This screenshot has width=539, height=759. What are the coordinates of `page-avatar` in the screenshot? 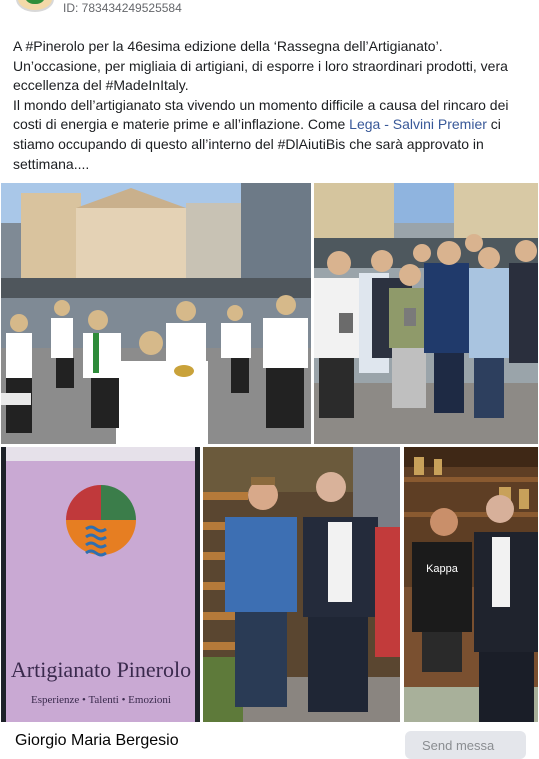 It's located at (35, 6).